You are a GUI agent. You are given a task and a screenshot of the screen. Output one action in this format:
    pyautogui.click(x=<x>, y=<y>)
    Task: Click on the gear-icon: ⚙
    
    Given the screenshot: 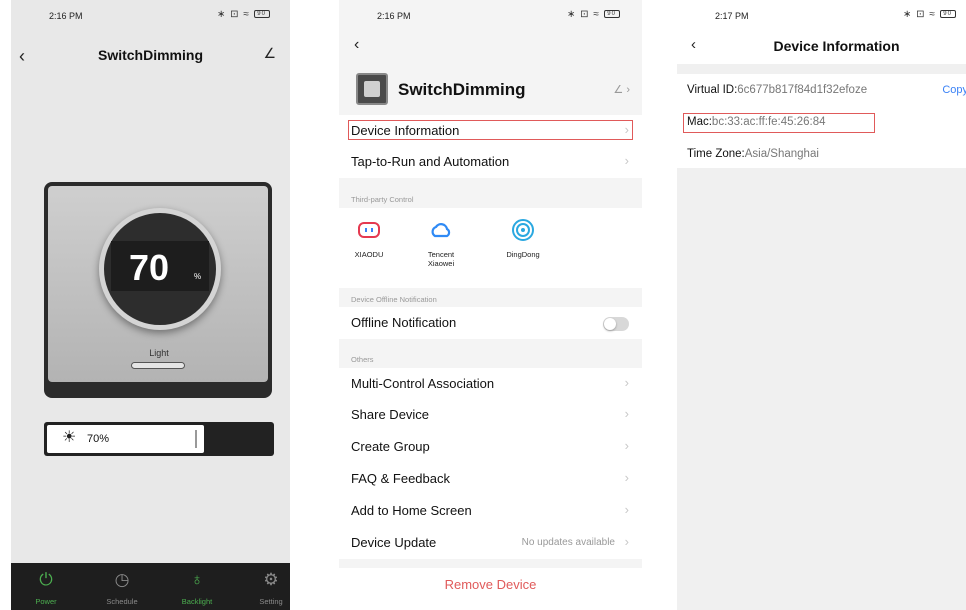 What is the action you would take?
    pyautogui.click(x=271, y=579)
    